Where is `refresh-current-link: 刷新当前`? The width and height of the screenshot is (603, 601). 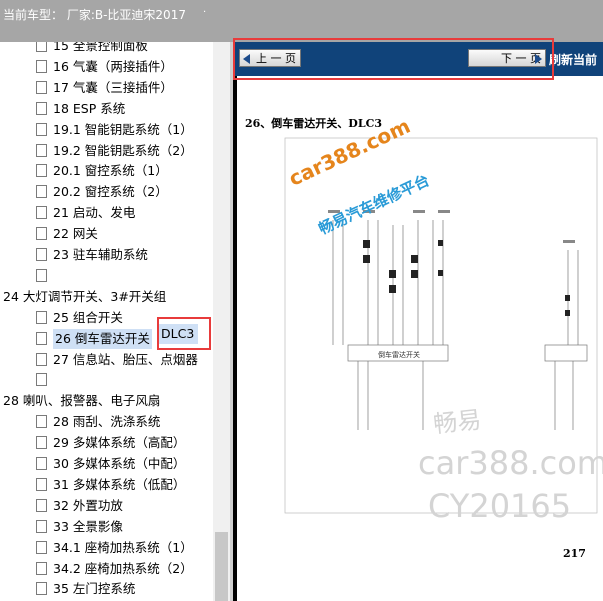
refresh-current-link: 刷新当前 is located at coordinates (573, 59).